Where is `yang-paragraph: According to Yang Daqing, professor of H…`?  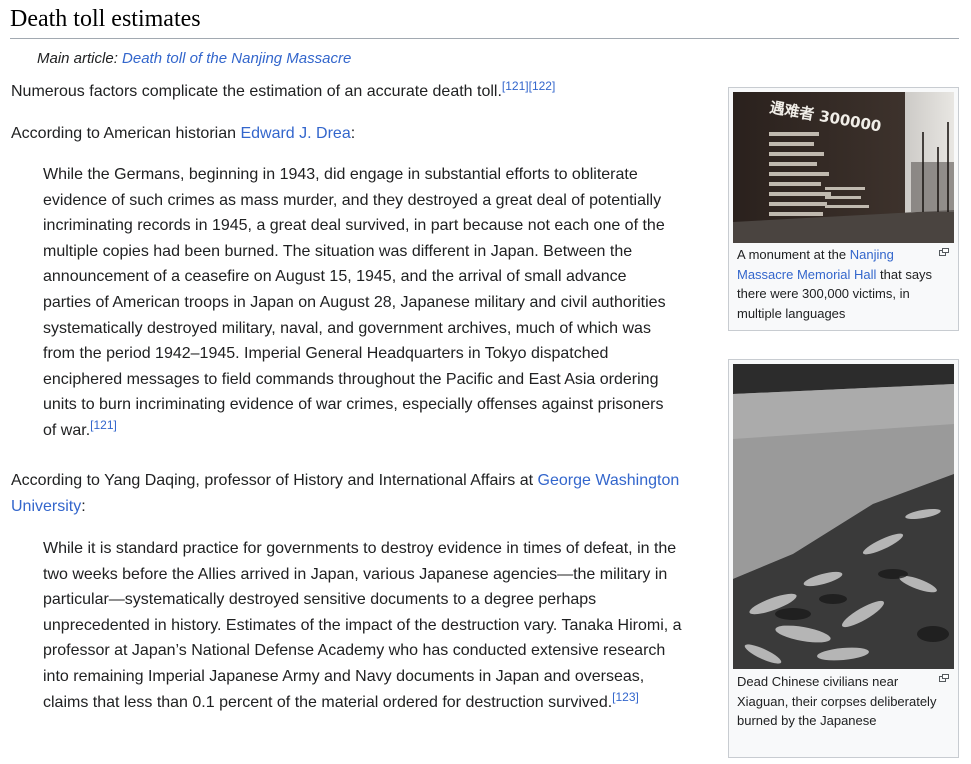 yang-paragraph: According to Yang Daqing, professor of H… is located at coordinates (351, 493).